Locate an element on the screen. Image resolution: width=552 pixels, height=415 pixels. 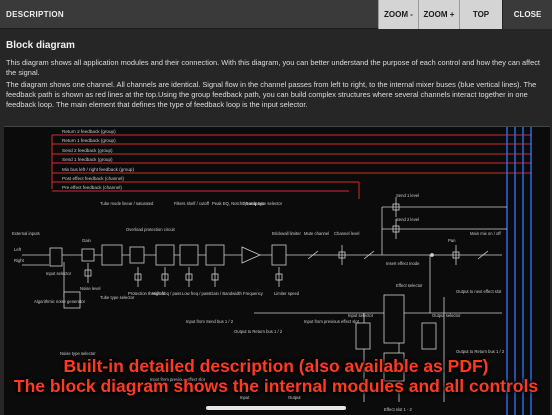
tube-box is located at coordinates (112, 255).